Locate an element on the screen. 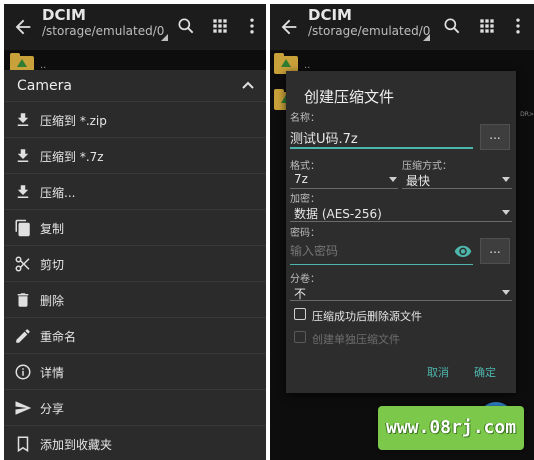 The height and width of the screenshot is (460, 534). menu-item-add-bookmark: 添加到收藏夹 is located at coordinates (135, 443).